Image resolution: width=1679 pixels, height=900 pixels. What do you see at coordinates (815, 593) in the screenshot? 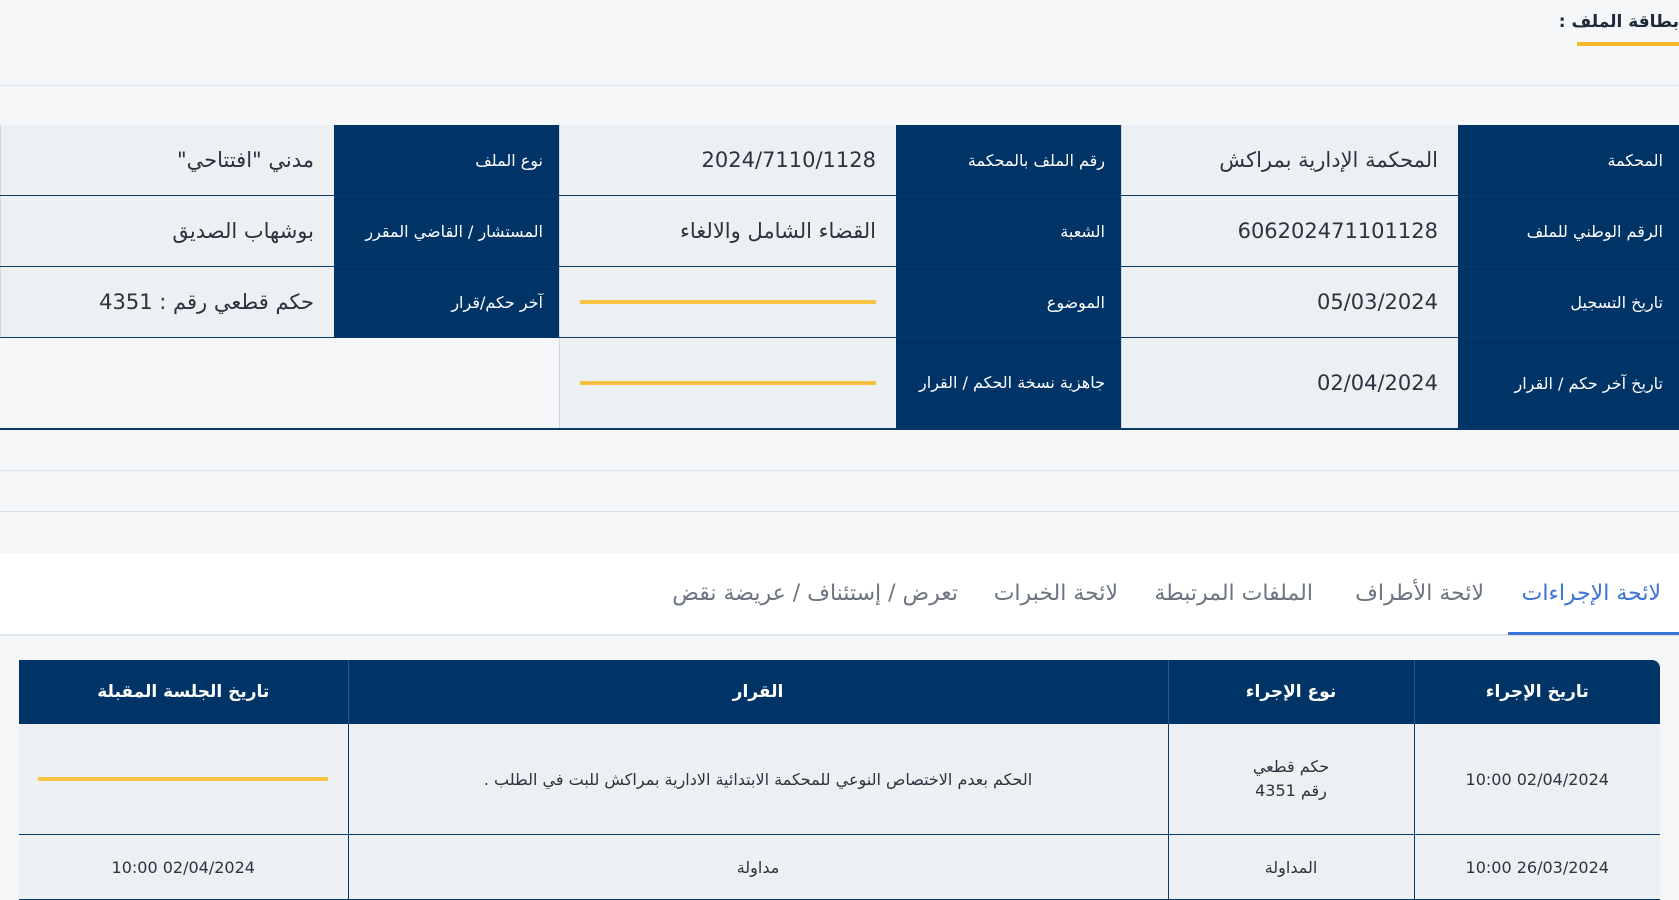
I see `tab-appeals: تعرض / إستئناف / عريضة نقض` at bounding box center [815, 593].